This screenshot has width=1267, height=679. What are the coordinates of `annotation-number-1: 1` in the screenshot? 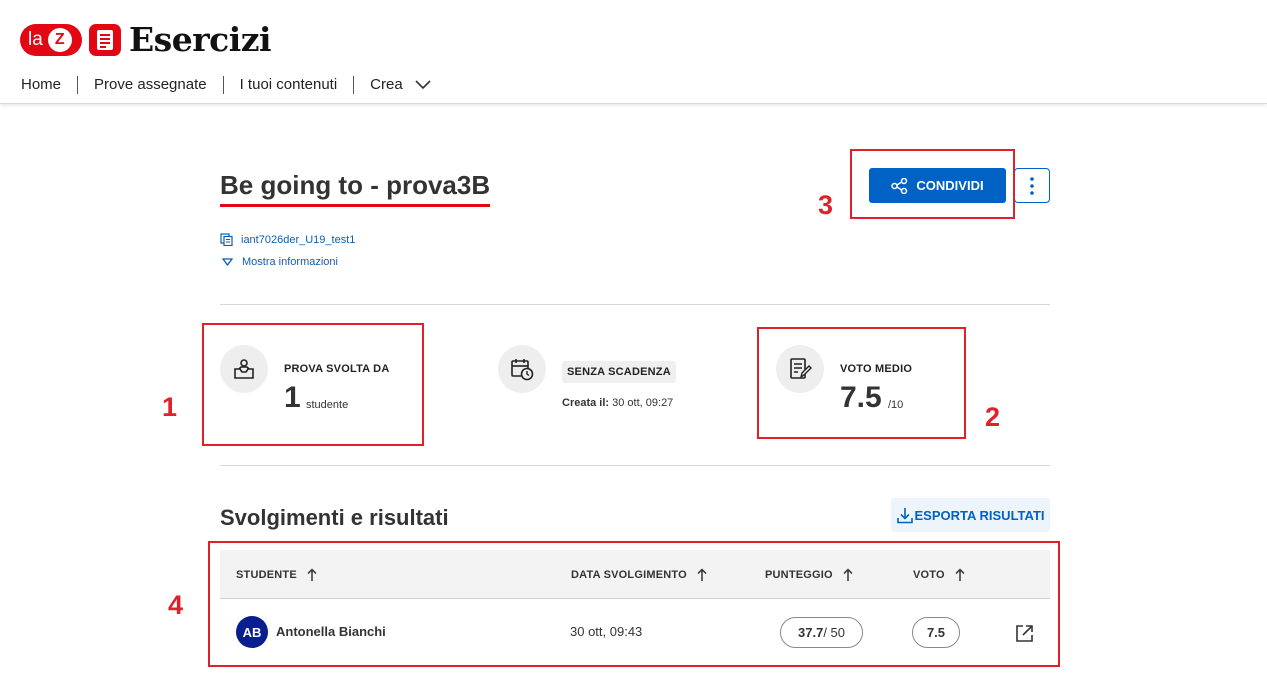 It's located at (170, 407).